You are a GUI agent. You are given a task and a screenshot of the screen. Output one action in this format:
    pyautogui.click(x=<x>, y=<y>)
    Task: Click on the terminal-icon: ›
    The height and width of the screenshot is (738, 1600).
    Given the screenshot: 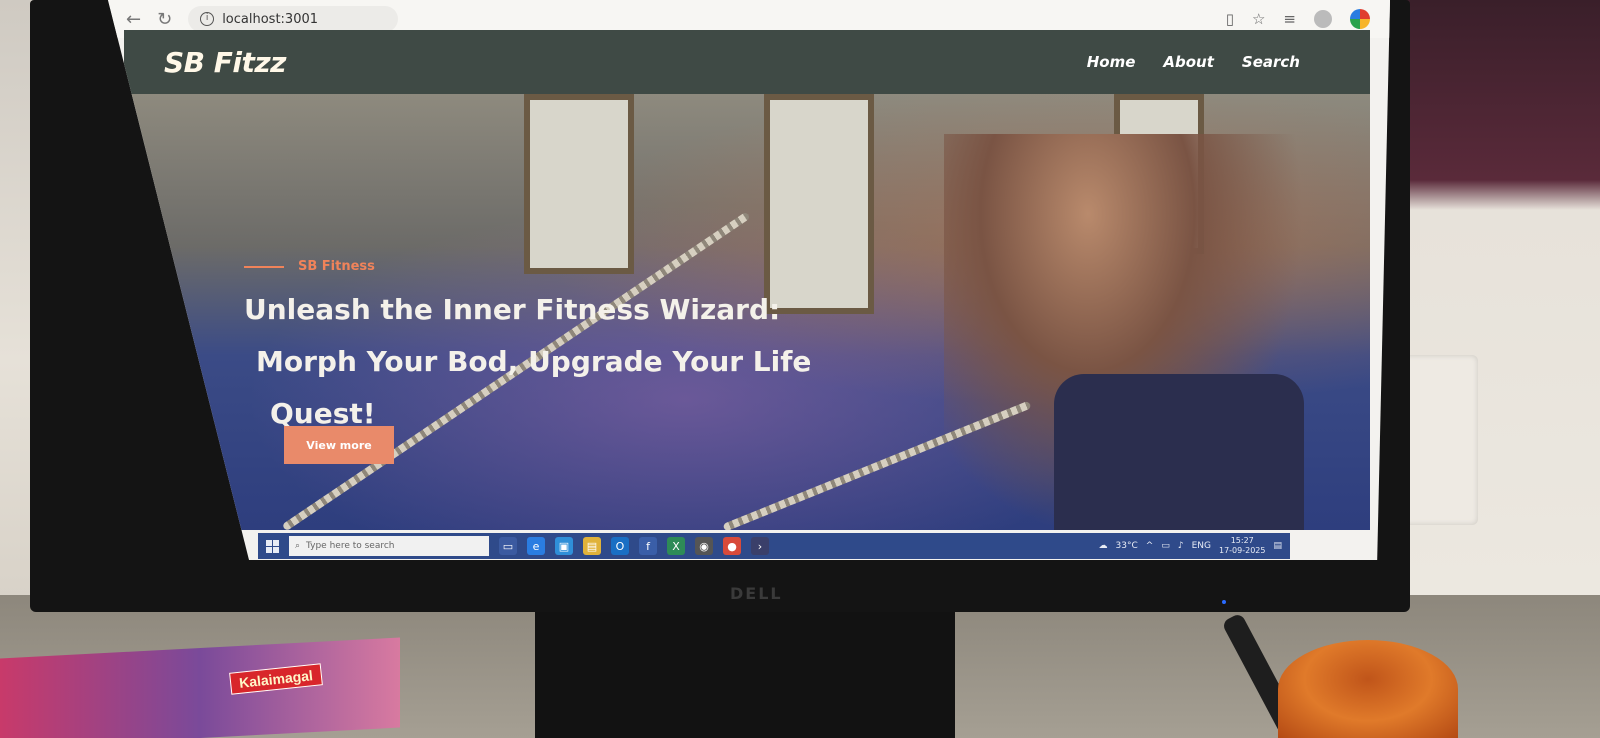 What is the action you would take?
    pyautogui.click(x=760, y=546)
    